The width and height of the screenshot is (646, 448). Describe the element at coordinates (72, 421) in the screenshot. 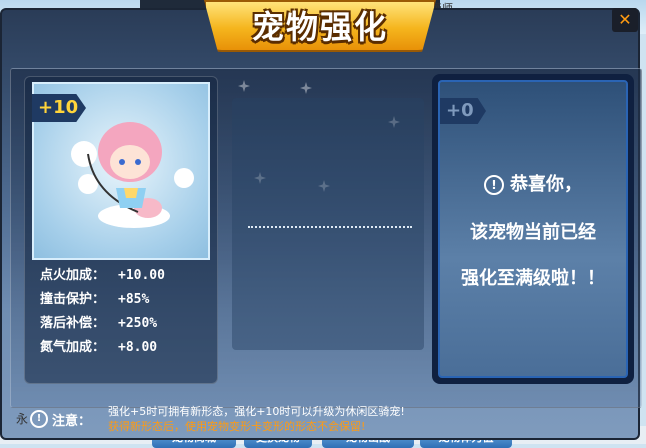

I see `notice-label: 注意：` at that location.